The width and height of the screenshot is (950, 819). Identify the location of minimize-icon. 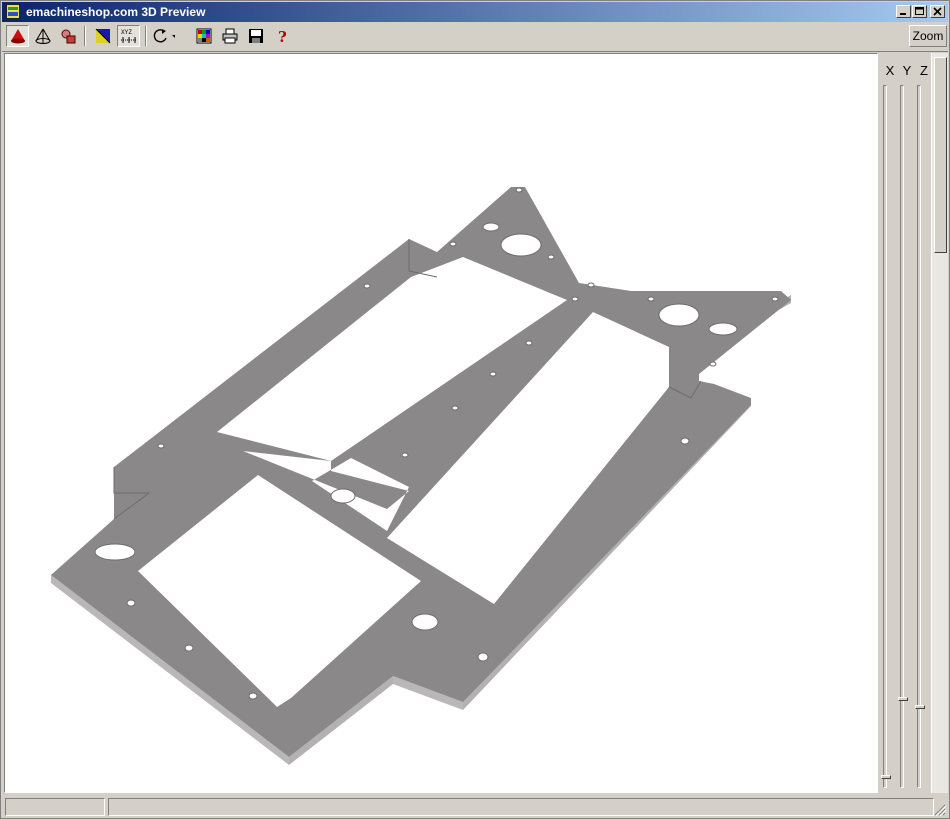
(903, 14).